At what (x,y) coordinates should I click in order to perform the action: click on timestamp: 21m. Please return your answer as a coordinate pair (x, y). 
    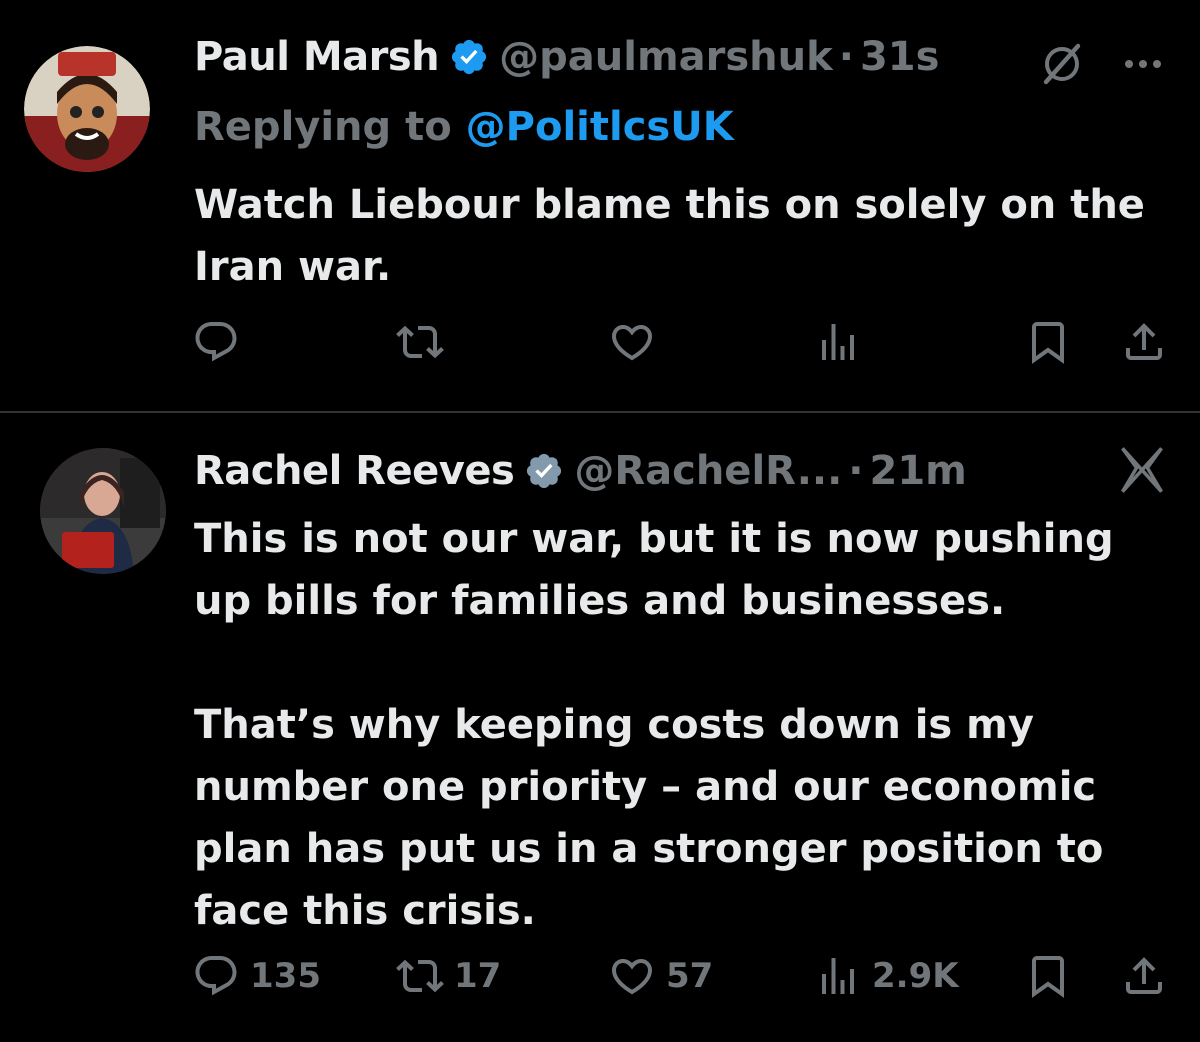
    Looking at the image, I should click on (917, 471).